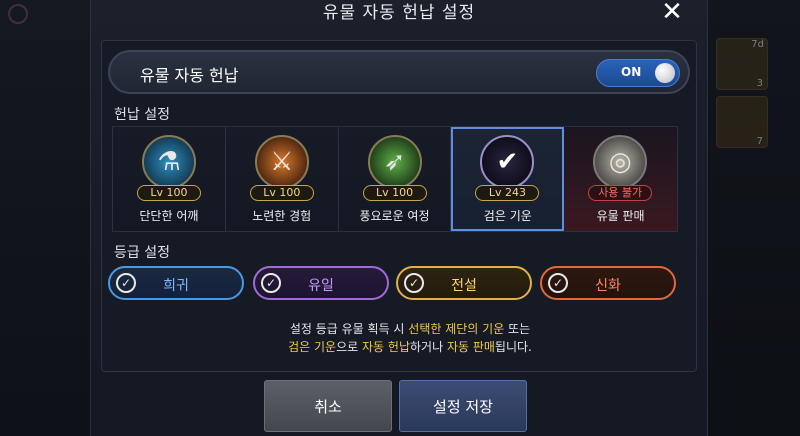 The height and width of the screenshot is (436, 800). What do you see at coordinates (608, 286) in the screenshot?
I see `grade-label: 신화` at bounding box center [608, 286].